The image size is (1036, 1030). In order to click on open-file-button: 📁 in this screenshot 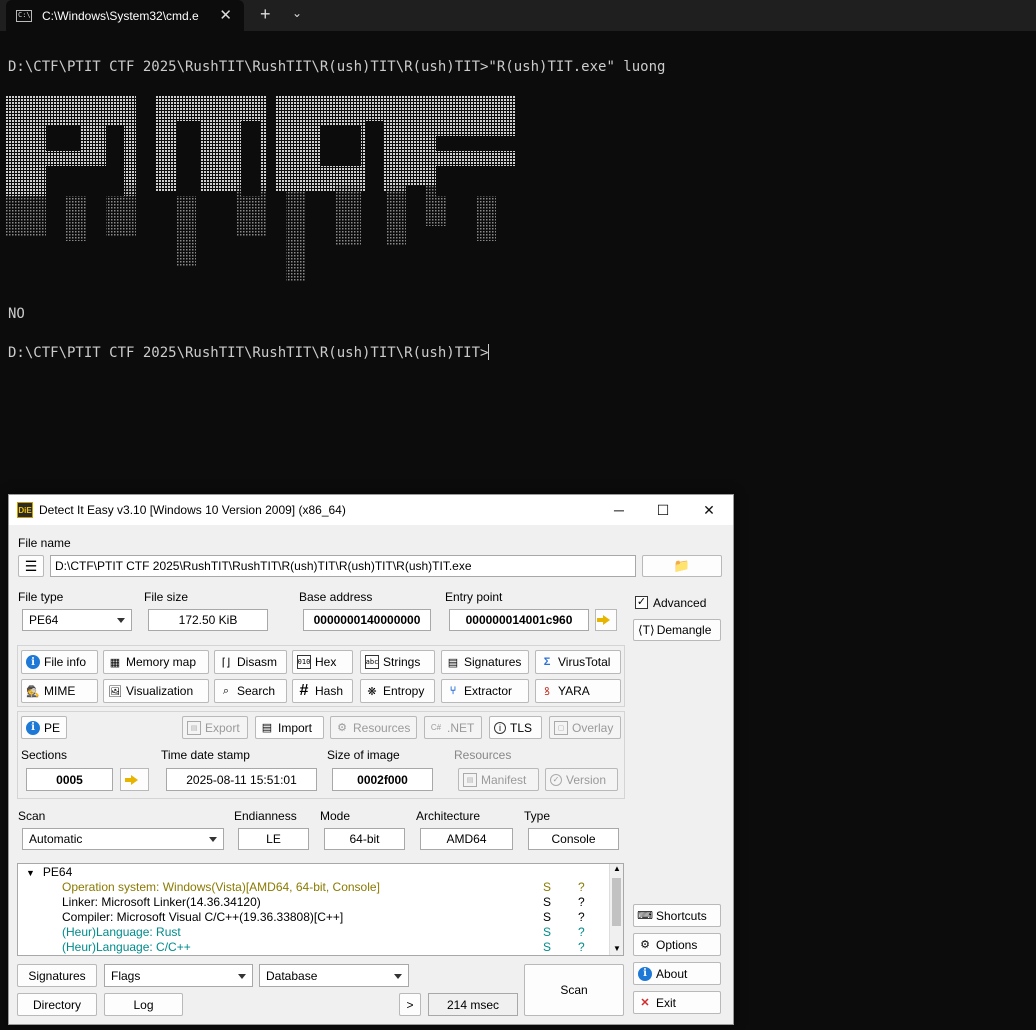, I will do `click(682, 566)`.